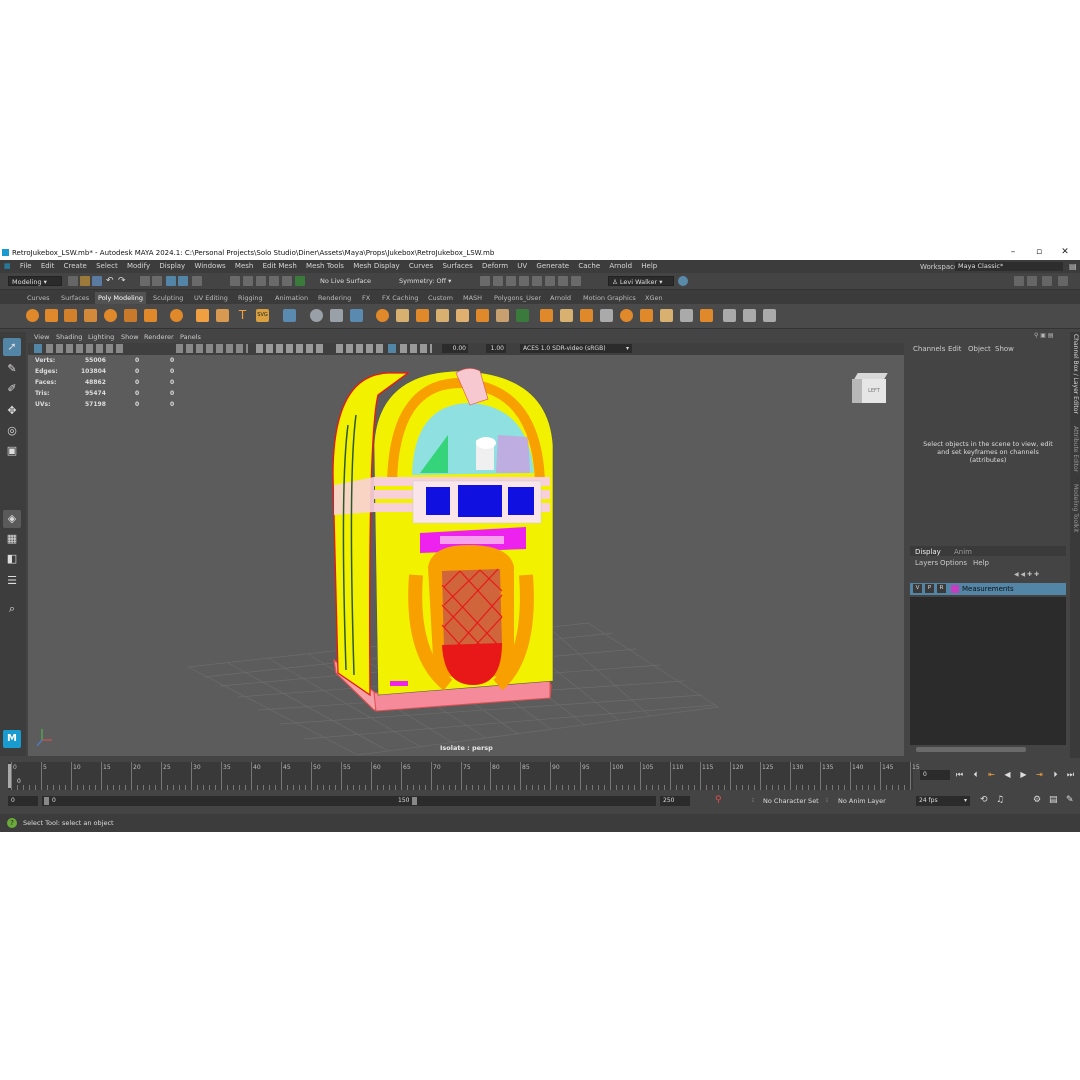  What do you see at coordinates (870, 388) in the screenshot?
I see `view-cube: LEFT` at bounding box center [870, 388].